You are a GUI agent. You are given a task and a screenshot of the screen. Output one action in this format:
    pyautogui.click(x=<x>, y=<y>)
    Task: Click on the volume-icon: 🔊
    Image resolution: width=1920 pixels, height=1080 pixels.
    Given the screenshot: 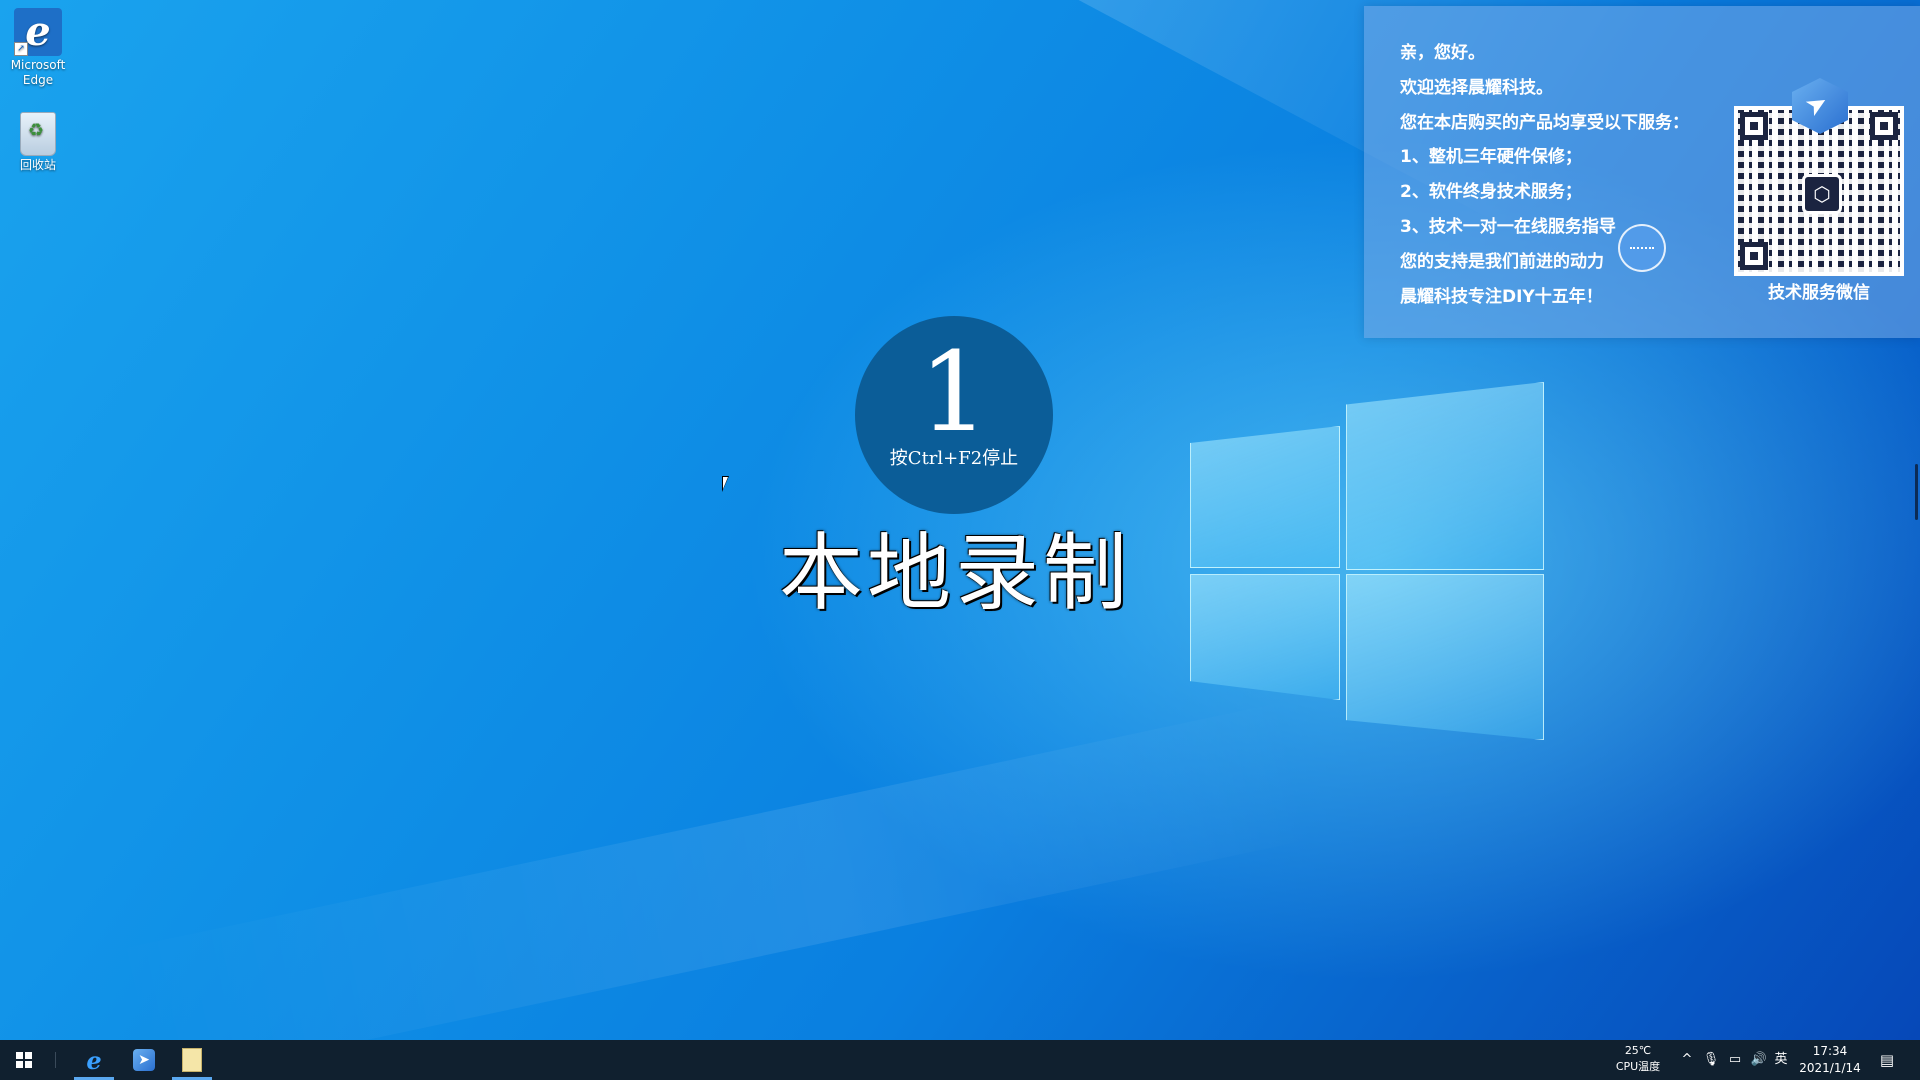 What is the action you would take?
    pyautogui.click(x=1759, y=1060)
    